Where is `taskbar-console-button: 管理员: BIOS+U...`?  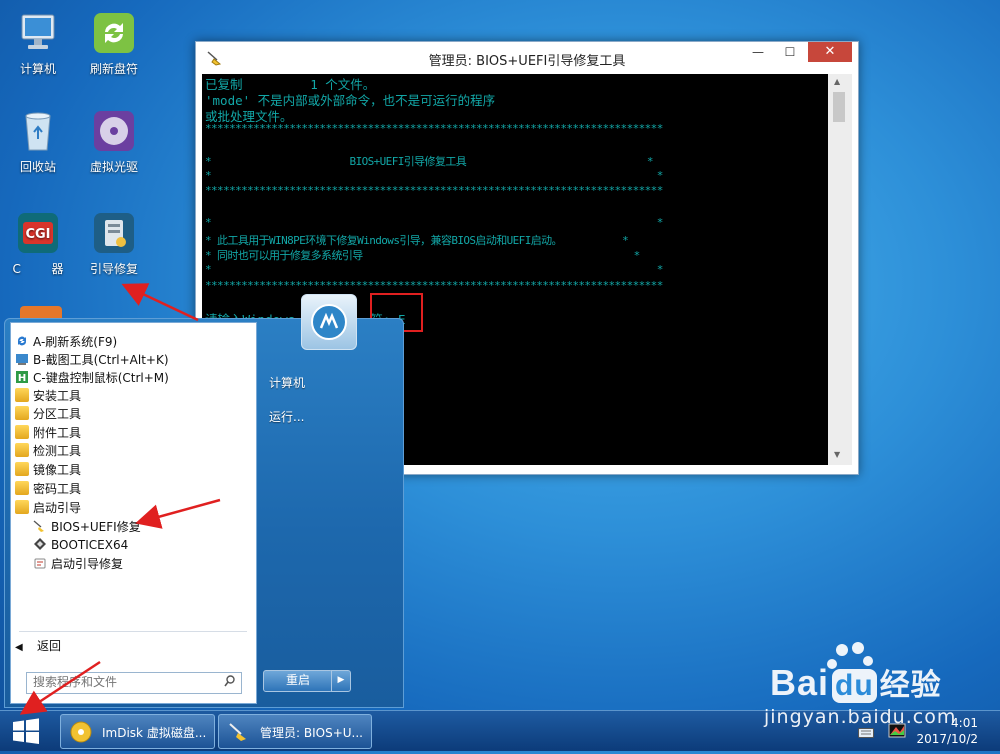
taskbar-console-button: 管理员: BIOS+U... is located at coordinates (295, 731).